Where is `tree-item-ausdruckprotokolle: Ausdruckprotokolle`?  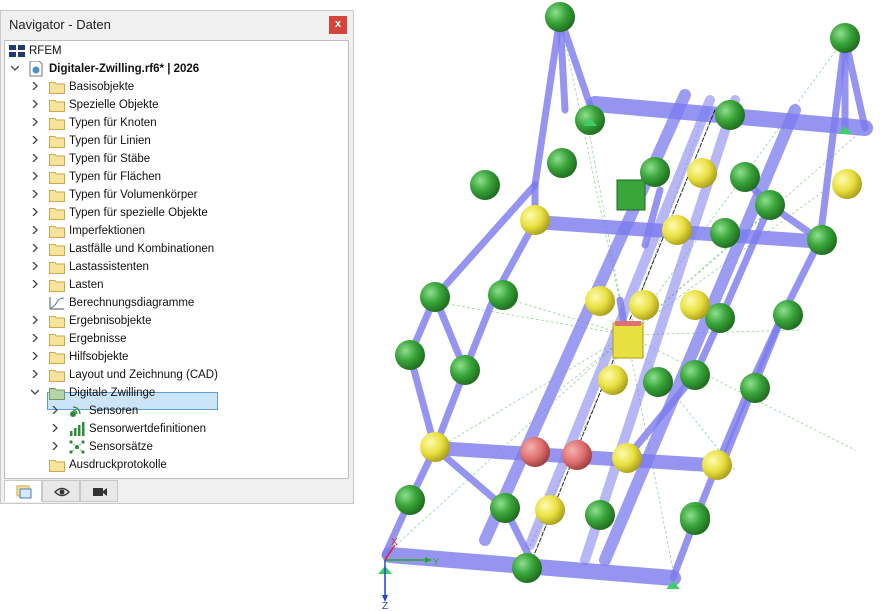
tree-item-ausdruckprotokolle: Ausdruckprotokolle is located at coordinates (175, 465).